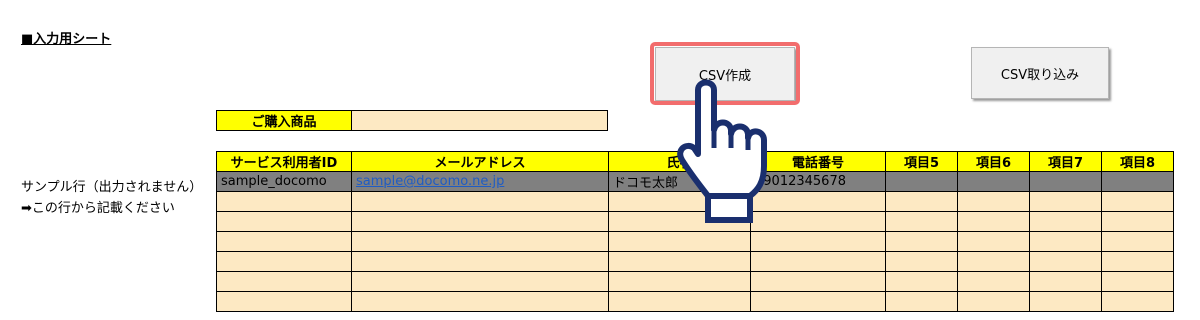 Image resolution: width=1200 pixels, height=320 pixels. I want to click on header-email: メールアドレス, so click(480, 161).